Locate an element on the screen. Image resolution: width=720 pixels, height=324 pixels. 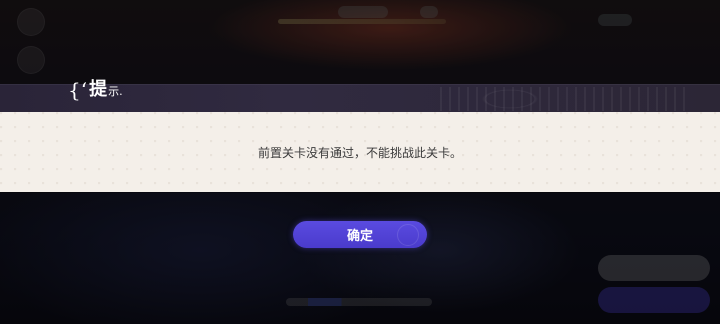
header-ornament is located at coordinates (565, 99).